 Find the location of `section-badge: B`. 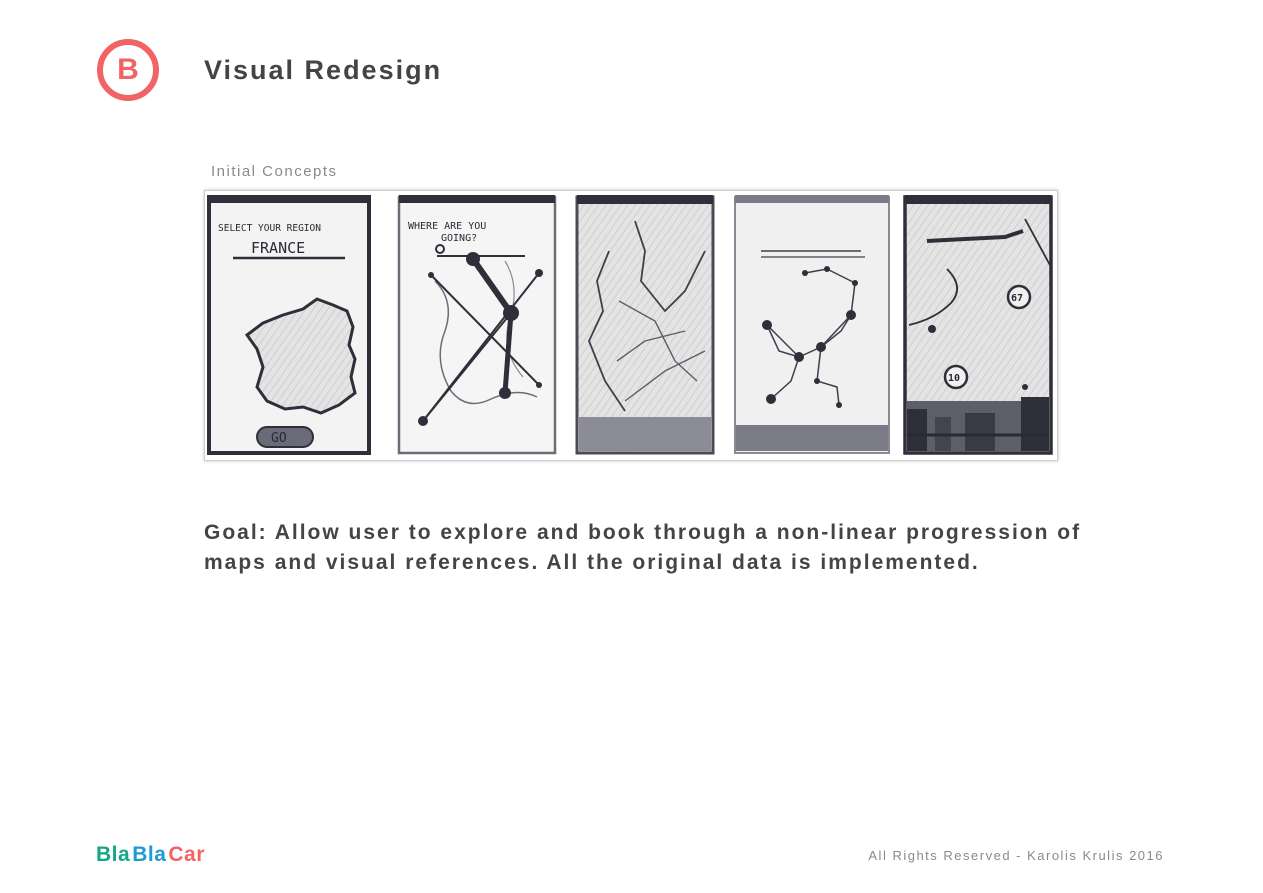

section-badge: B is located at coordinates (128, 70).